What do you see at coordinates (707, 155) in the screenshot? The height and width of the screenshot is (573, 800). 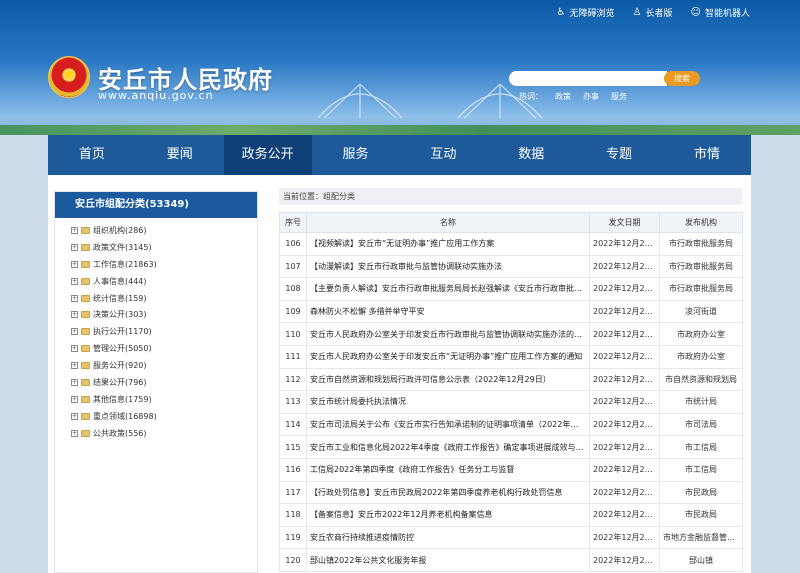 I see `nav-item-7: 市情` at bounding box center [707, 155].